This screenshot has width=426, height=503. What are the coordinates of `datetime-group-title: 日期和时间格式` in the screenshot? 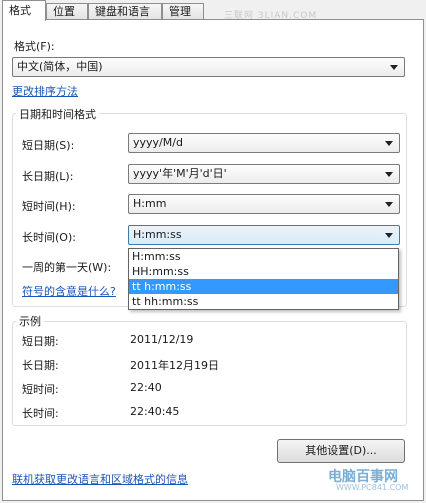 It's located at (57, 114).